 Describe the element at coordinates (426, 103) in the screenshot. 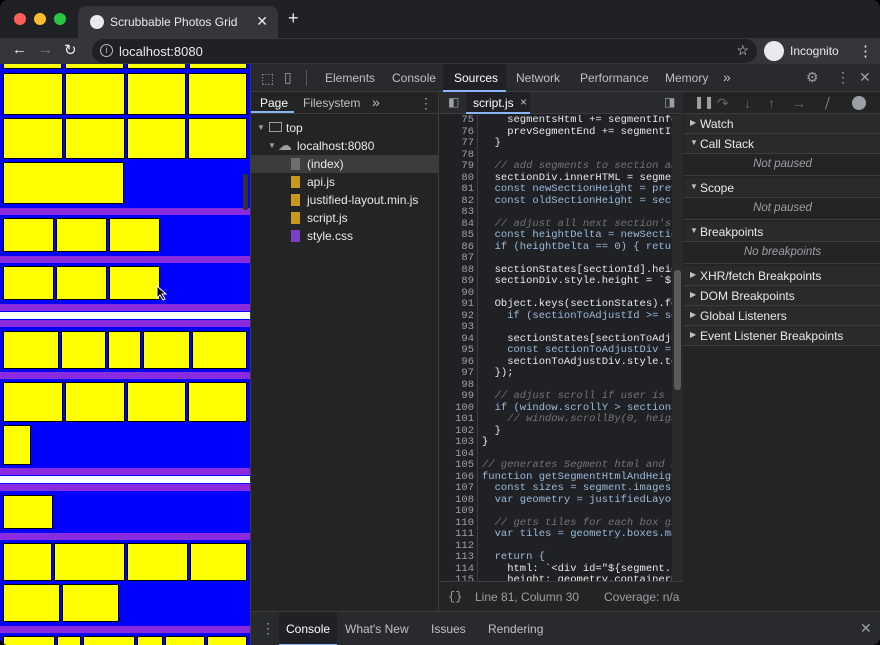

I see `navigator-menu-icon: ⋮` at that location.